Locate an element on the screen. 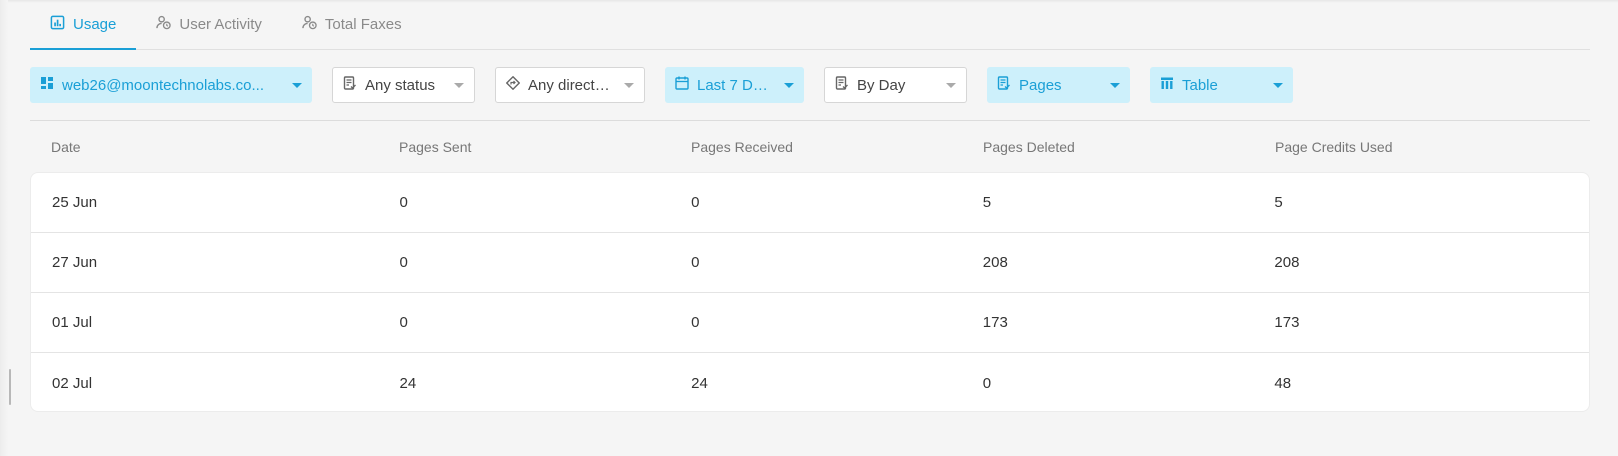  metric-select: Pages is located at coordinates (1058, 85).